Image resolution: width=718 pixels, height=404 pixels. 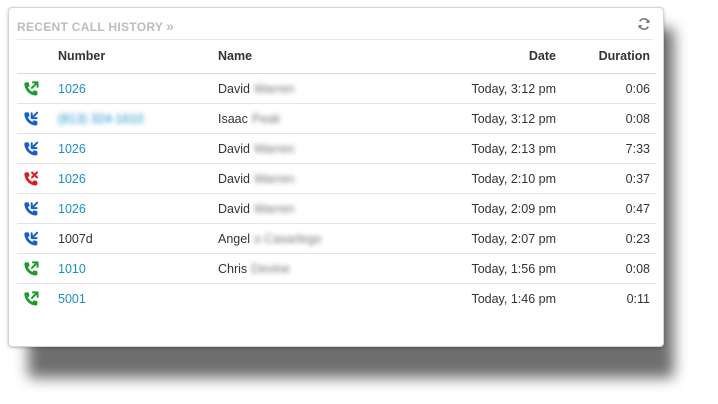 What do you see at coordinates (220, 299) in the screenshot?
I see `caller-last-name-redacted` at bounding box center [220, 299].